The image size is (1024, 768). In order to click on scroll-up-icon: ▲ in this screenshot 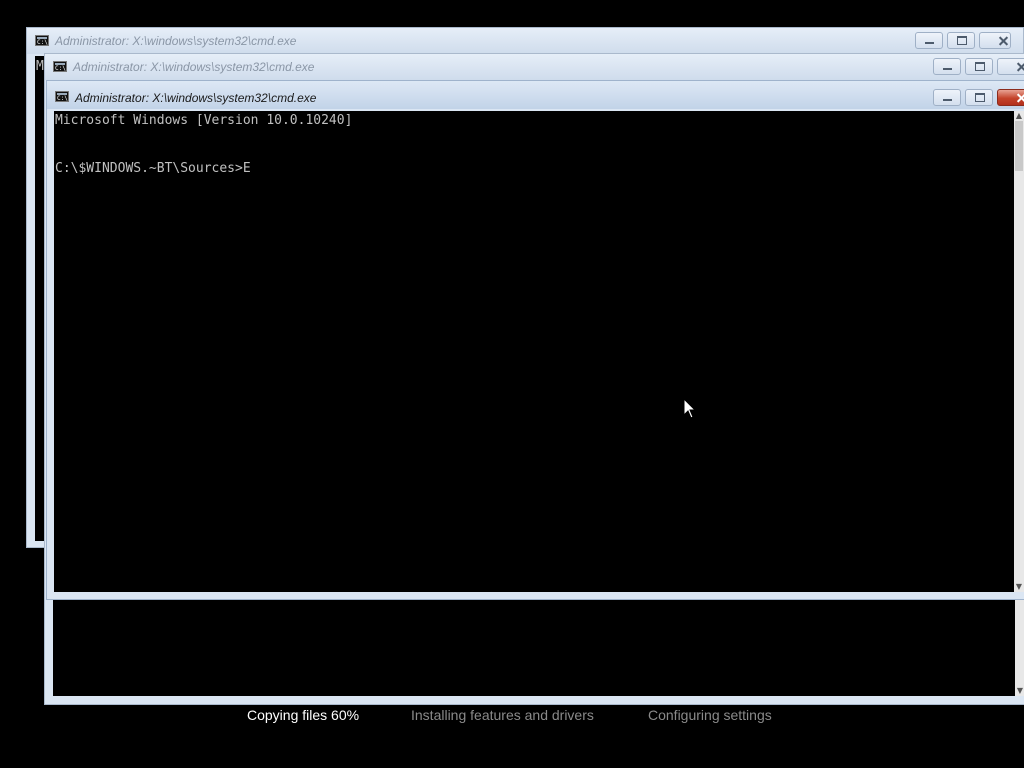, I will do `click(1019, 116)`.